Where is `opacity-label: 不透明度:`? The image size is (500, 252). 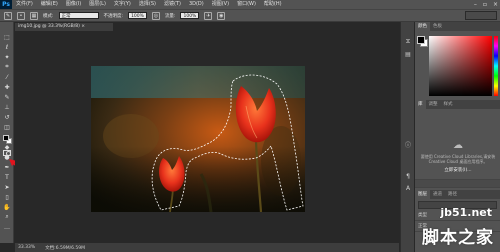
opacity-label: 不透明度: is located at coordinates (113, 16).